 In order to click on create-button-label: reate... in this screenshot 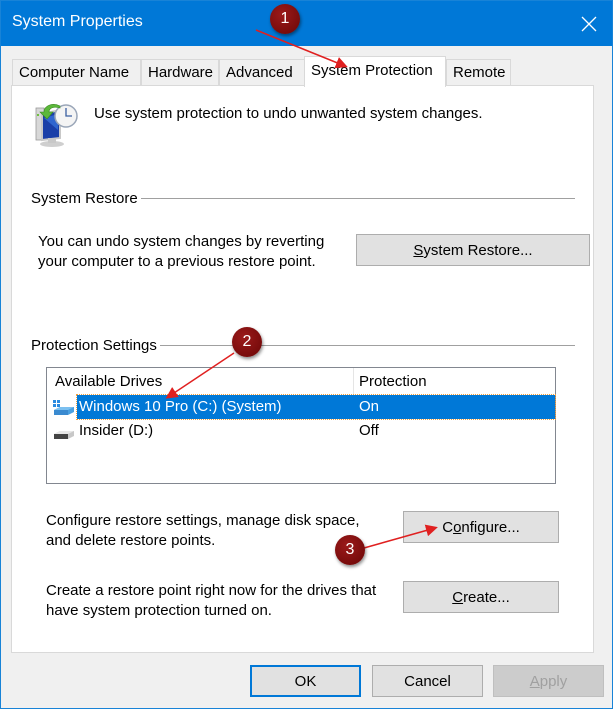, I will do `click(486, 597)`.